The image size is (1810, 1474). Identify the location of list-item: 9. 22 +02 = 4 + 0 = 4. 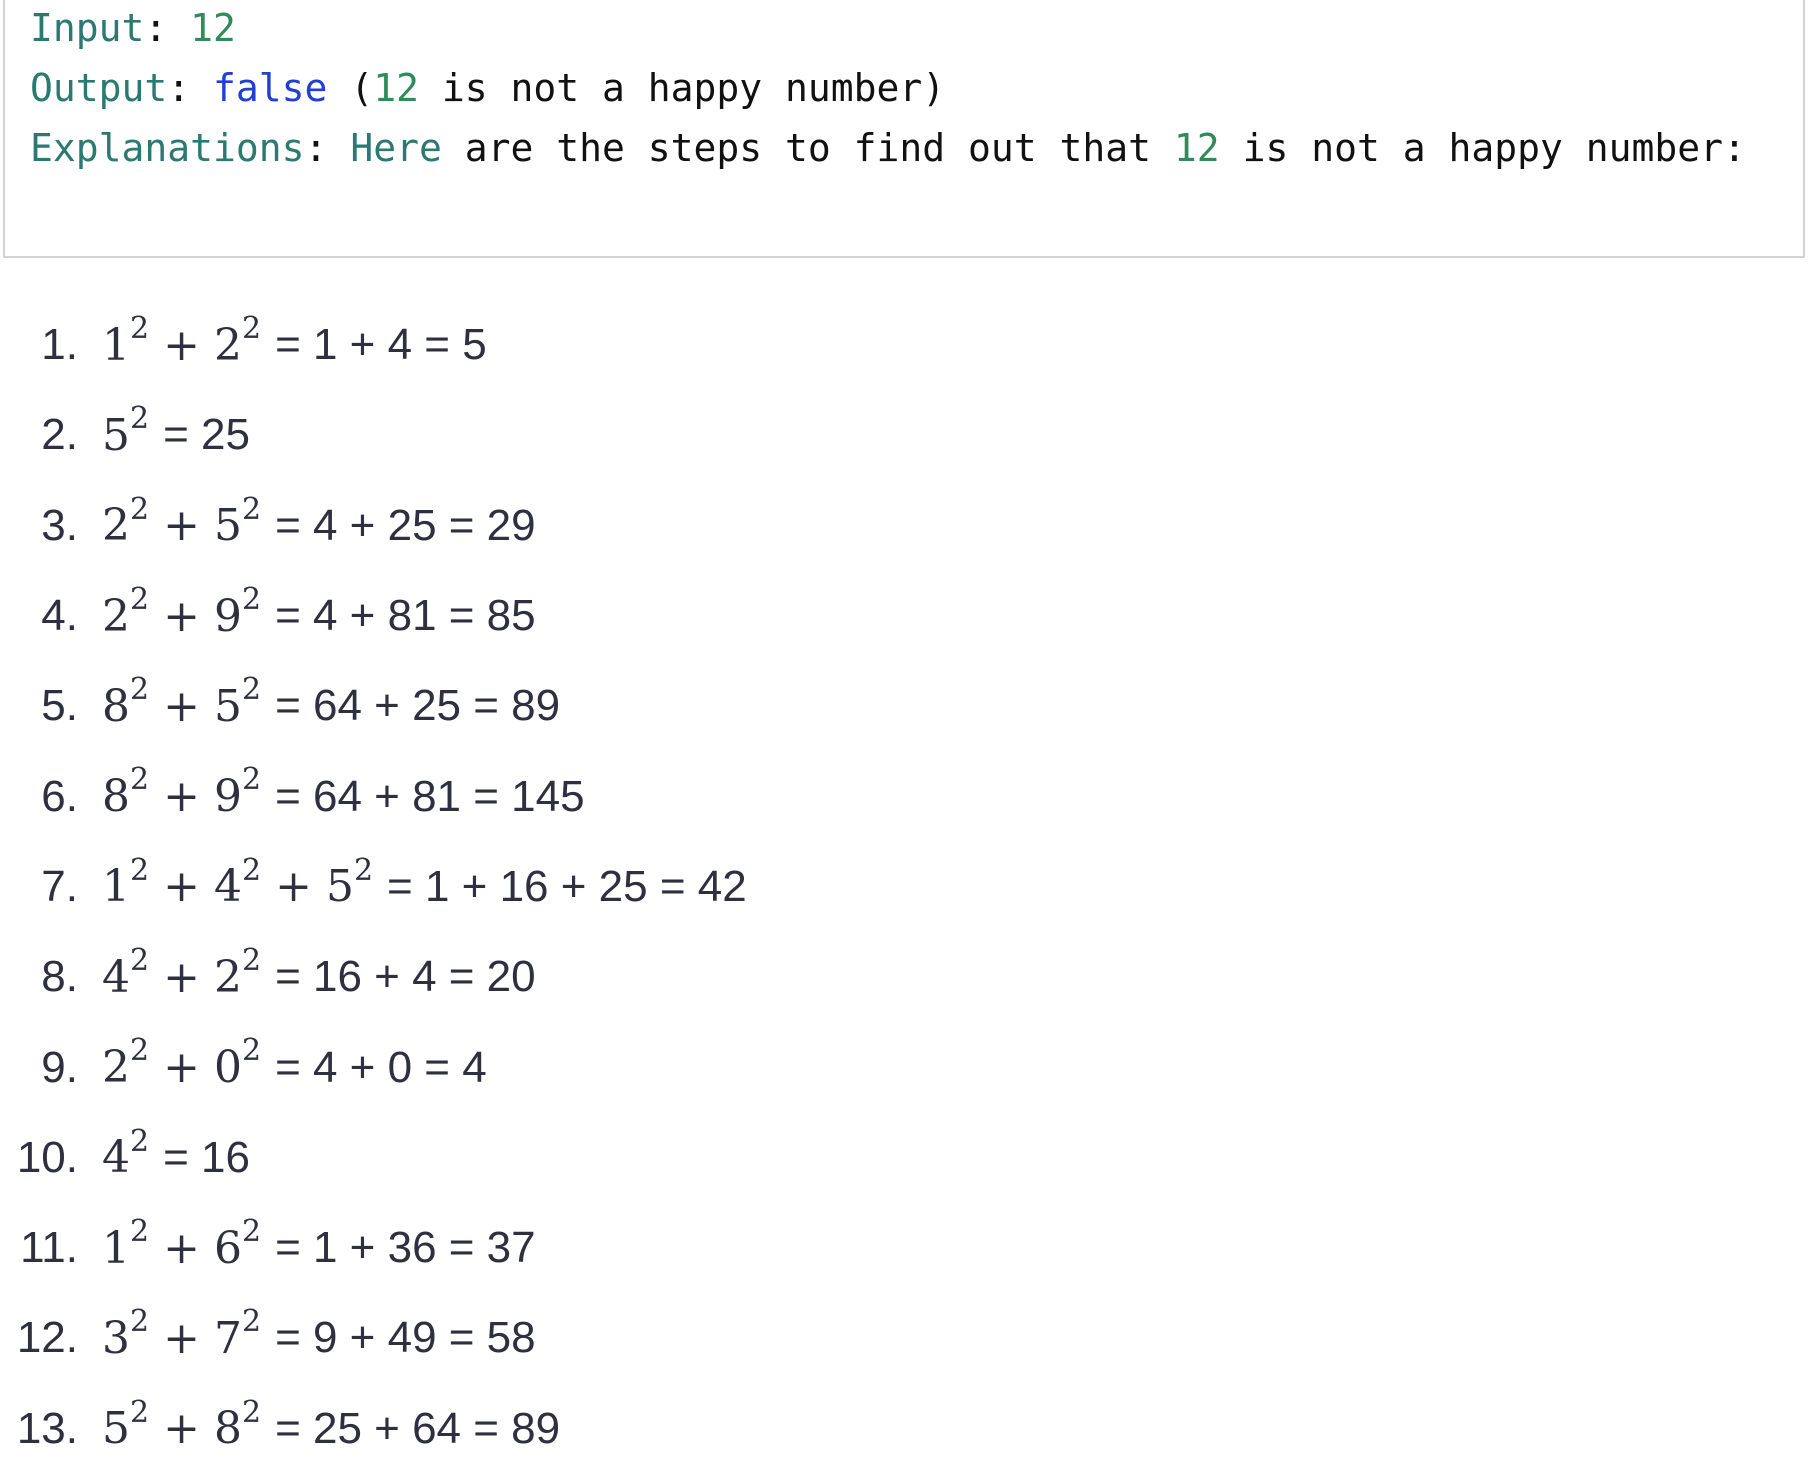
(373, 1067).